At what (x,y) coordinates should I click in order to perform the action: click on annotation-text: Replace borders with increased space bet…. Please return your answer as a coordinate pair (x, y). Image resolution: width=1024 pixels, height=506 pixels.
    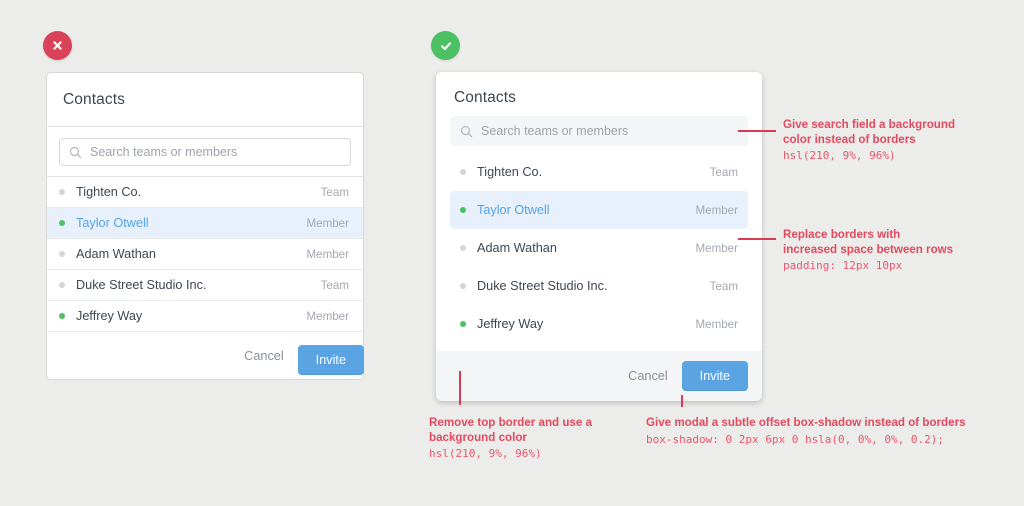
    Looking at the image, I should click on (868, 242).